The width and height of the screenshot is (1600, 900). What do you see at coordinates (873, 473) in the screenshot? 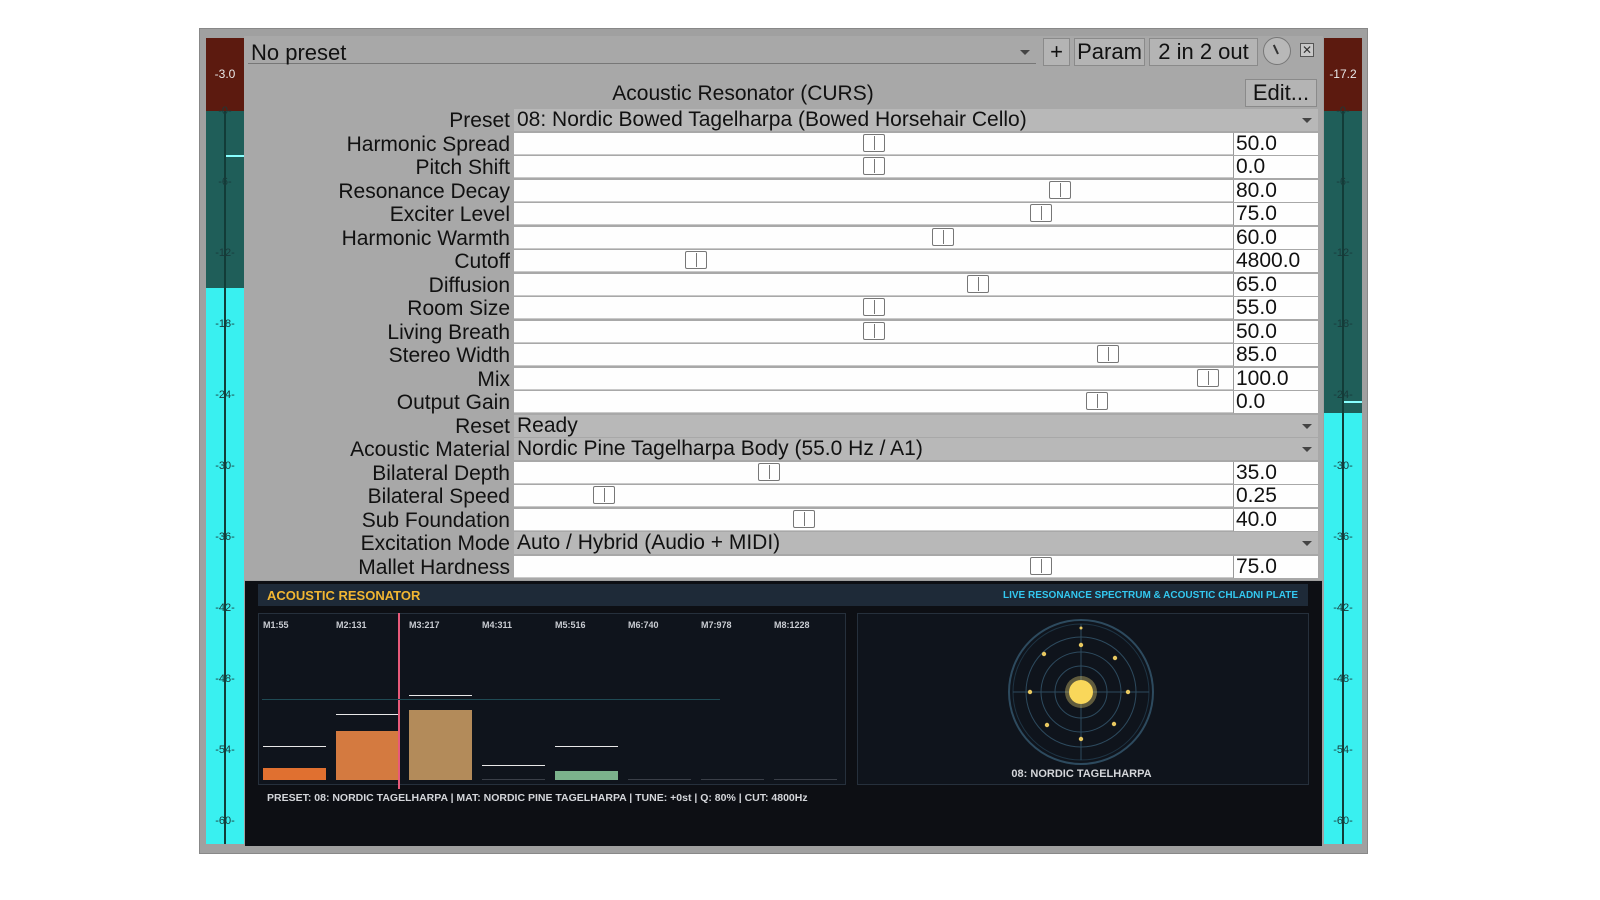
I see `bilateral-depth-slider` at bounding box center [873, 473].